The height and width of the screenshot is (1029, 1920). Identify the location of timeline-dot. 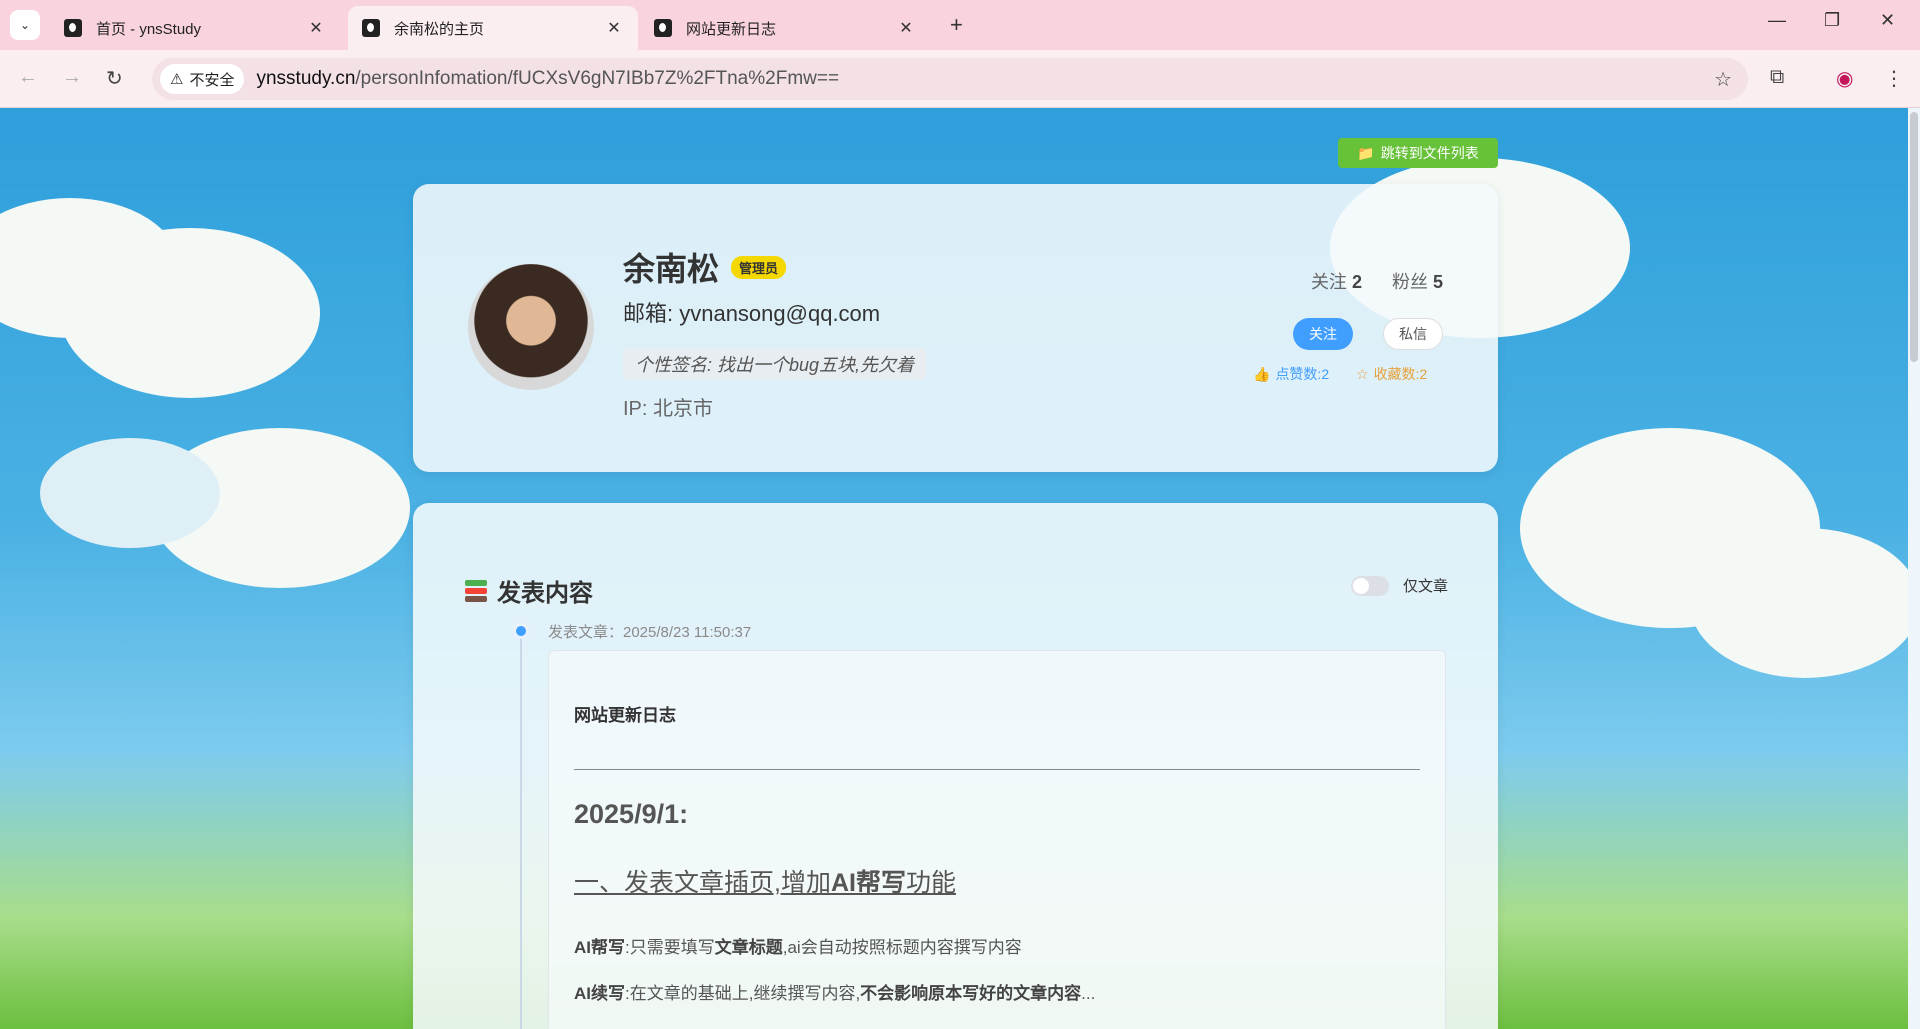
(521, 631).